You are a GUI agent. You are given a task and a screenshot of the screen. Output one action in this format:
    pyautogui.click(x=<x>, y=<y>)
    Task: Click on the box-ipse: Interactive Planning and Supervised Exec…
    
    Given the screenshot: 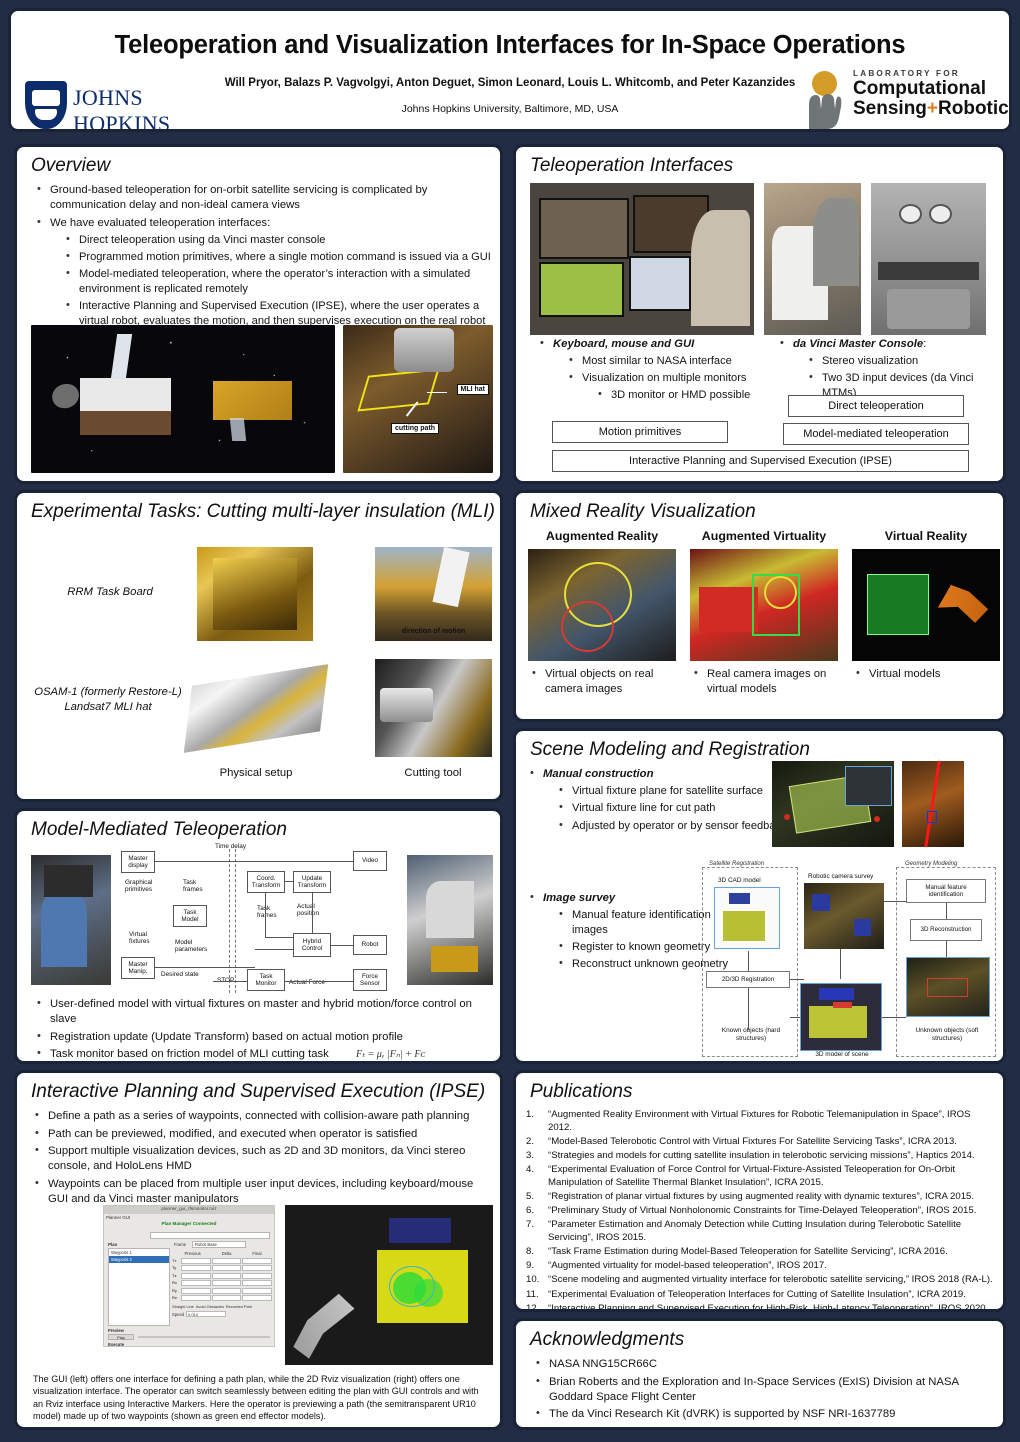 What is the action you would take?
    pyautogui.click(x=760, y=461)
    